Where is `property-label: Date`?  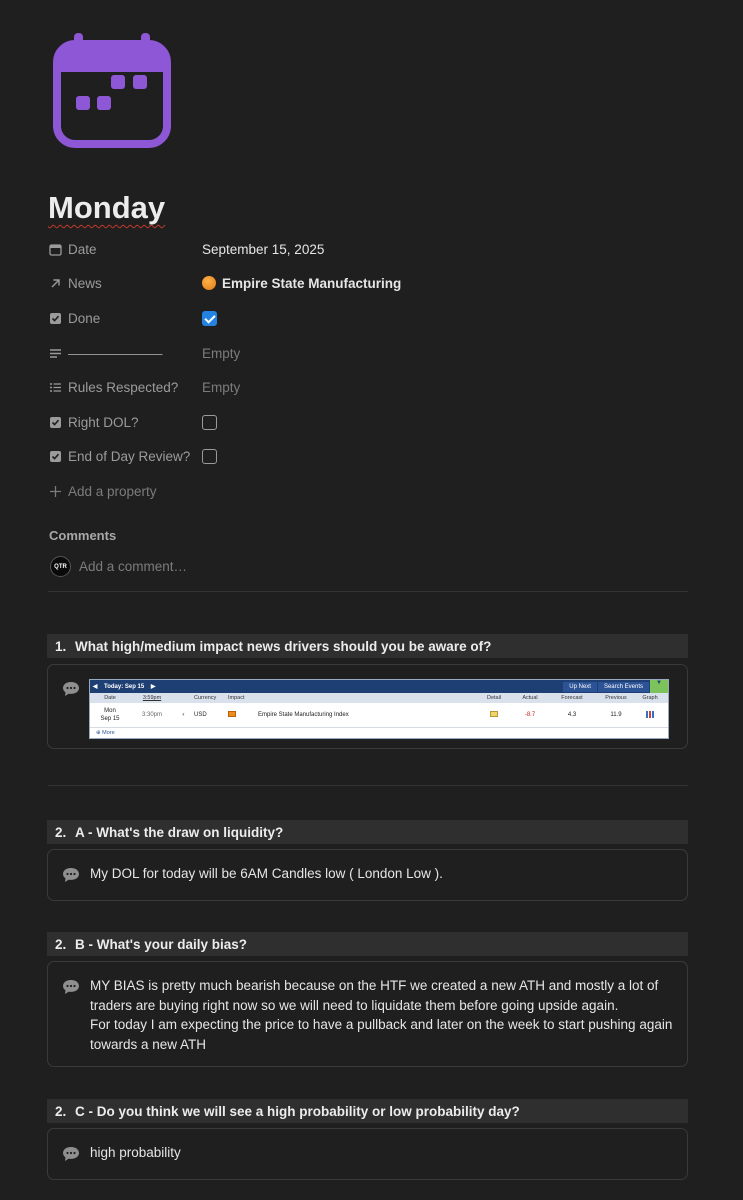 property-label: Date is located at coordinates (82, 249).